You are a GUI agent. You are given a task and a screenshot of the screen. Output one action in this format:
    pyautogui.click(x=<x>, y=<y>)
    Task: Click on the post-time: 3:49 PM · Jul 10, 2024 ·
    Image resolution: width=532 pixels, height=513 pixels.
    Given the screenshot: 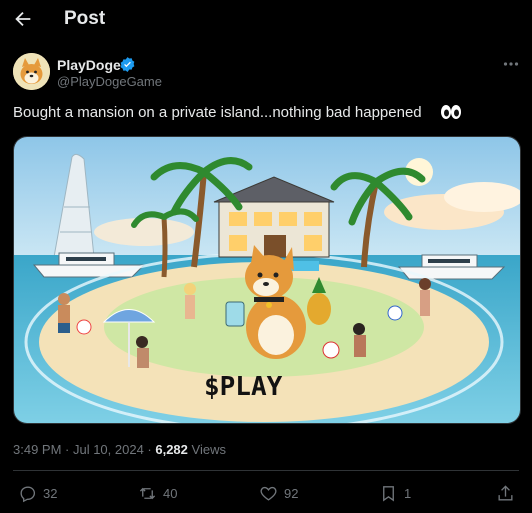 What is the action you would take?
    pyautogui.click(x=84, y=449)
    